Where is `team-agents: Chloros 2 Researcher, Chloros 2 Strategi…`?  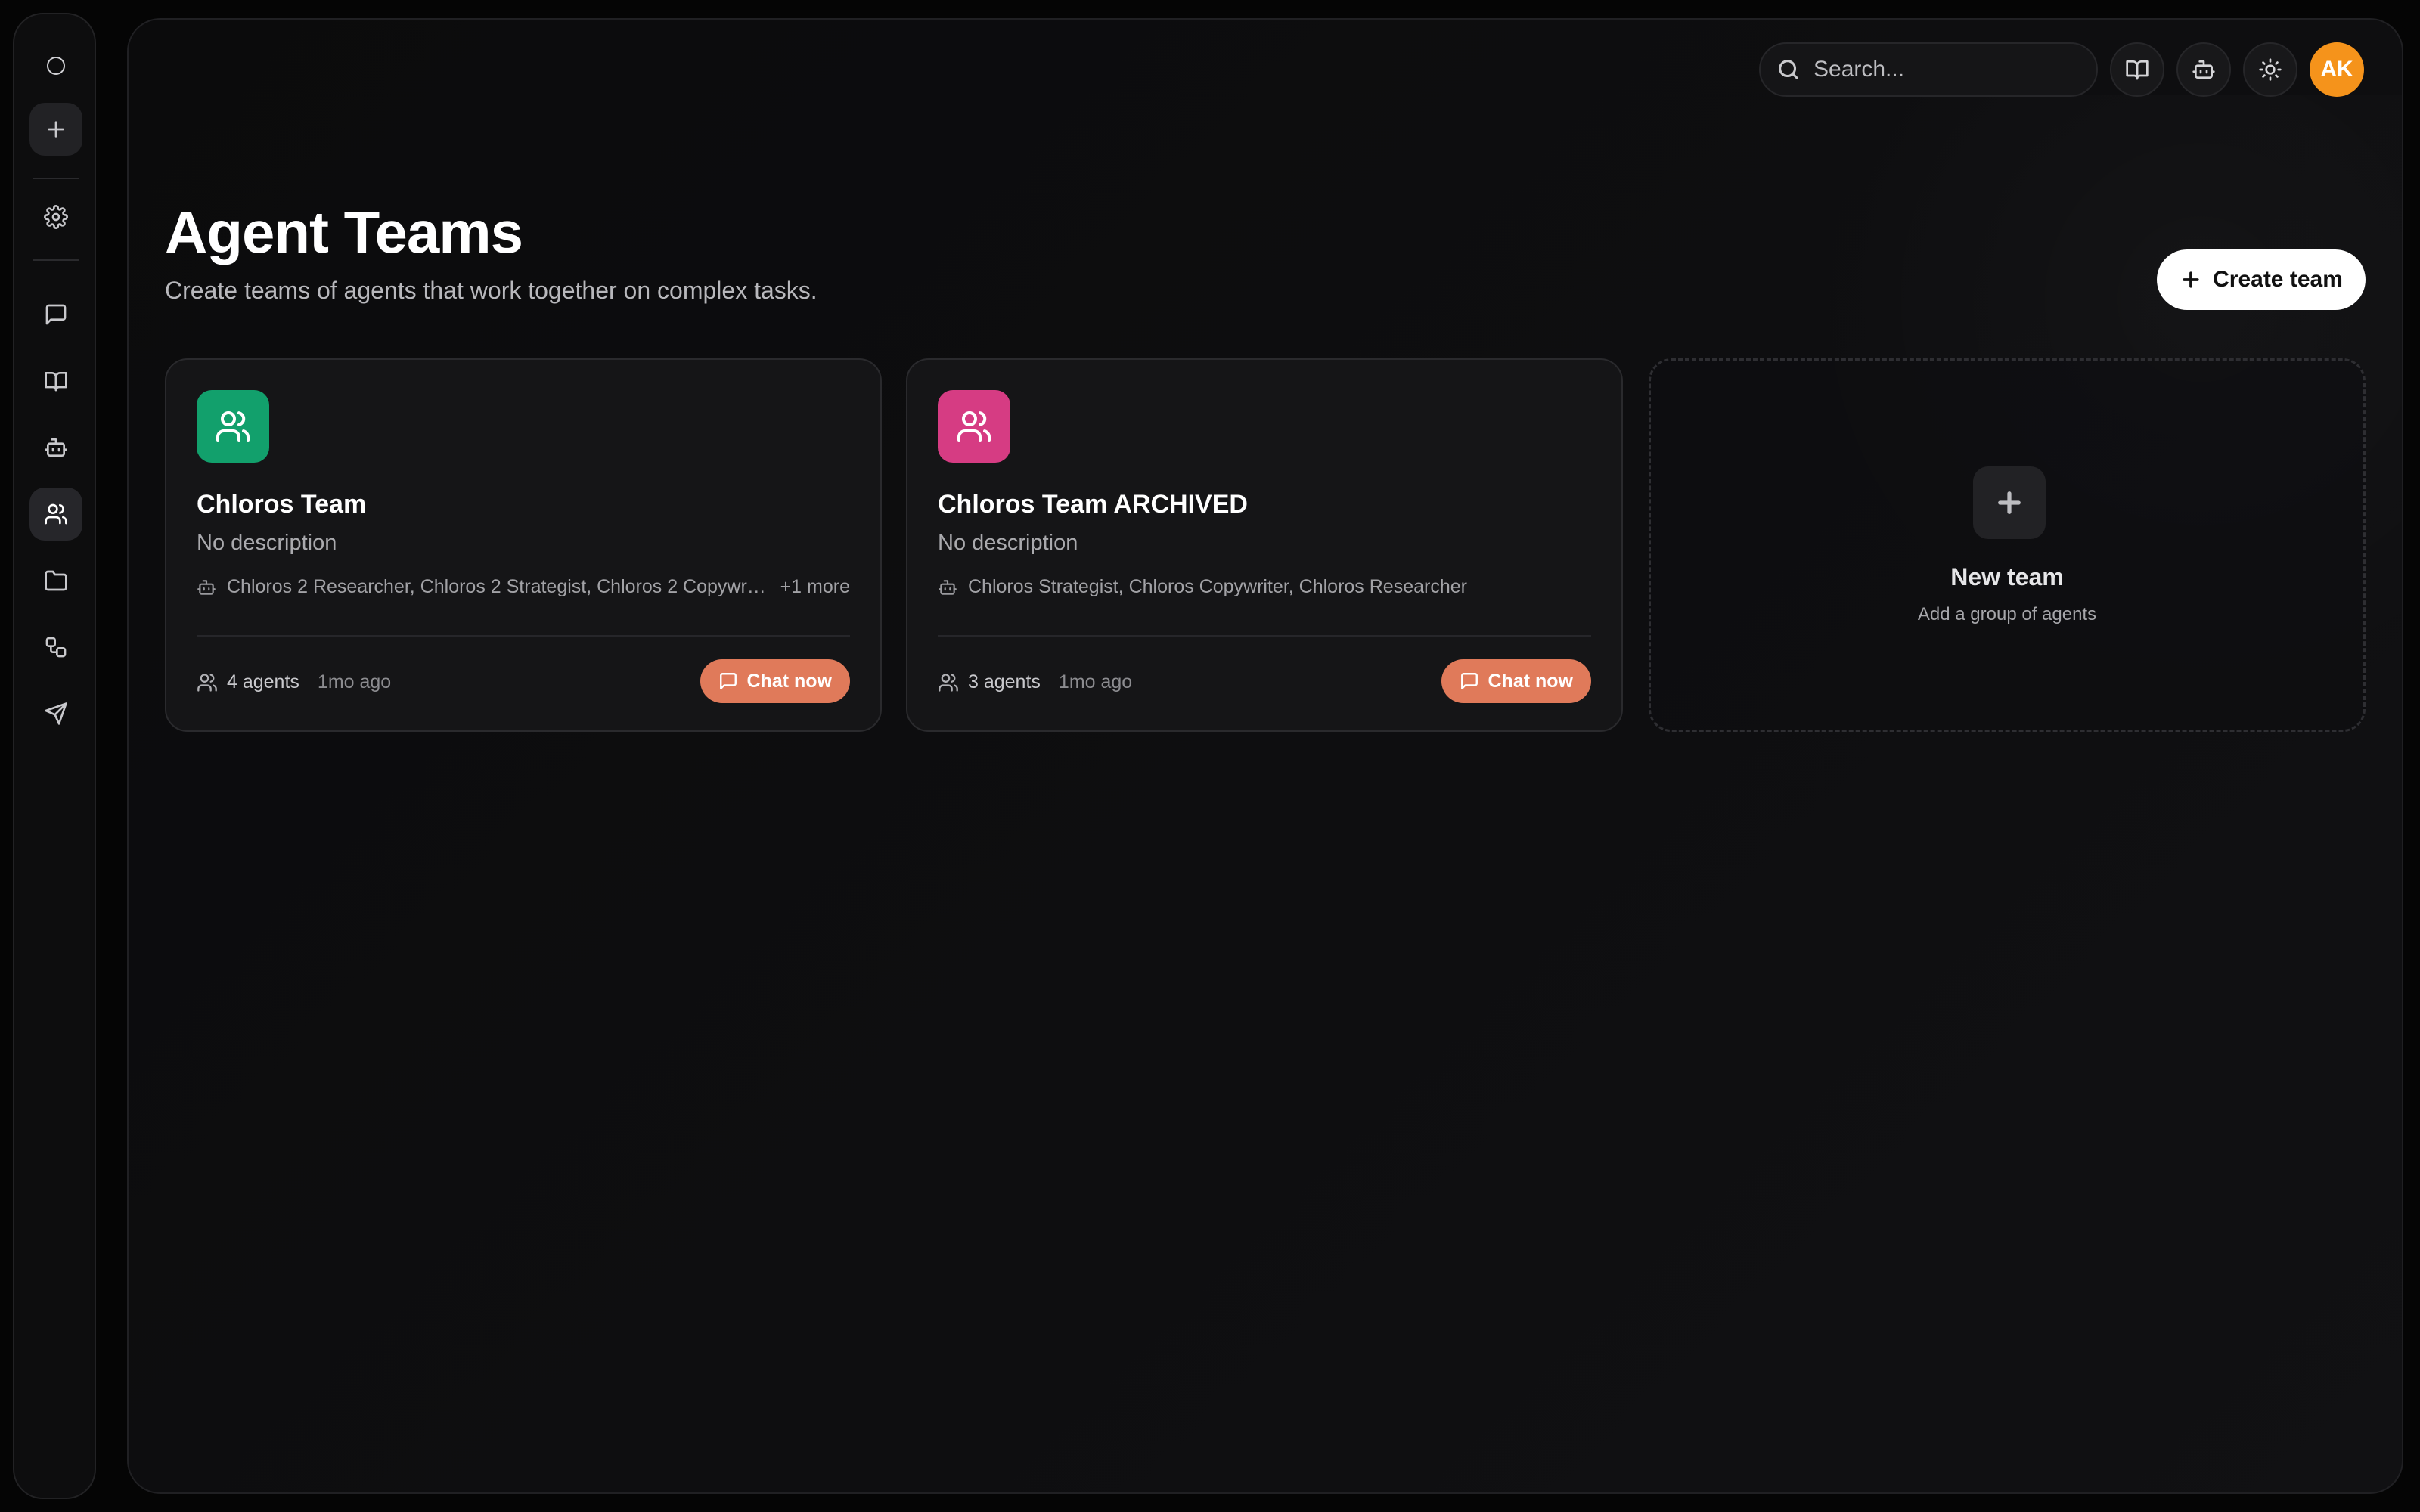 team-agents: Chloros 2 Researcher, Chloros 2 Strategi… is located at coordinates (523, 587).